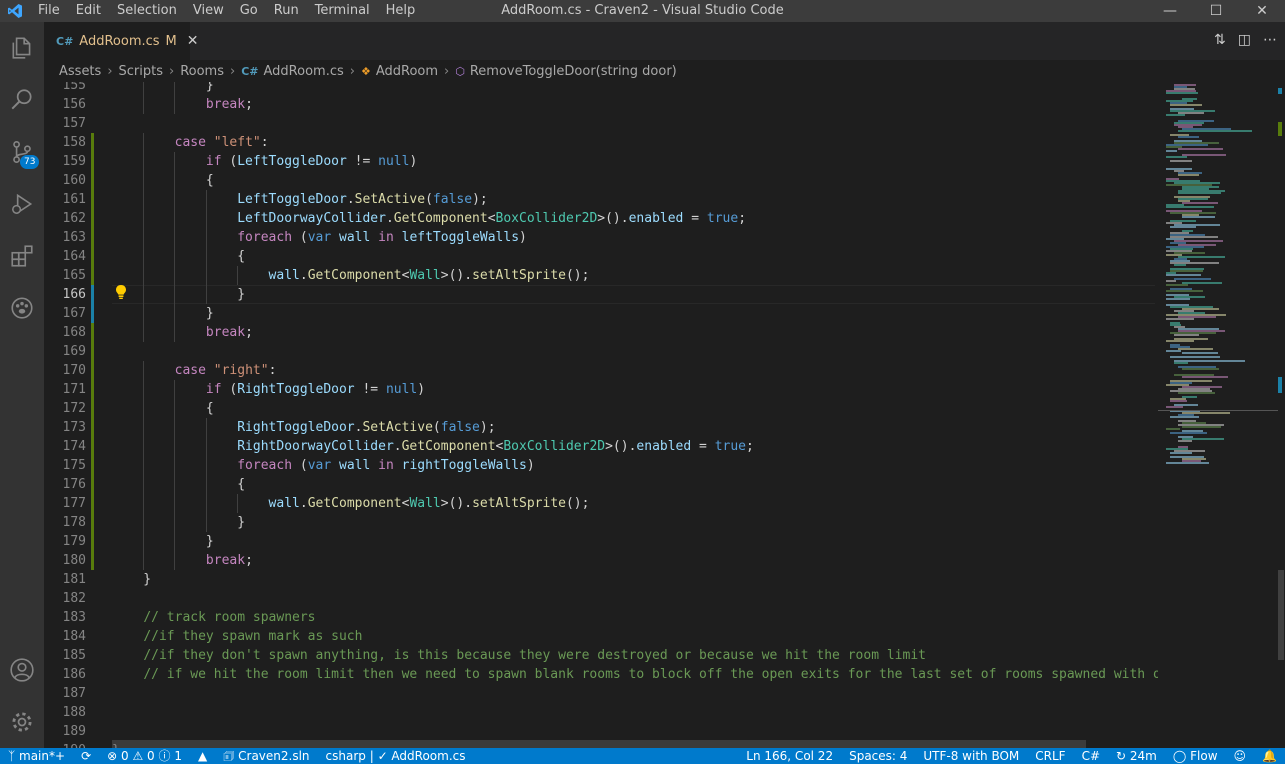  What do you see at coordinates (141, 71) in the screenshot?
I see `breadcrumb-scripts: Scripts` at bounding box center [141, 71].